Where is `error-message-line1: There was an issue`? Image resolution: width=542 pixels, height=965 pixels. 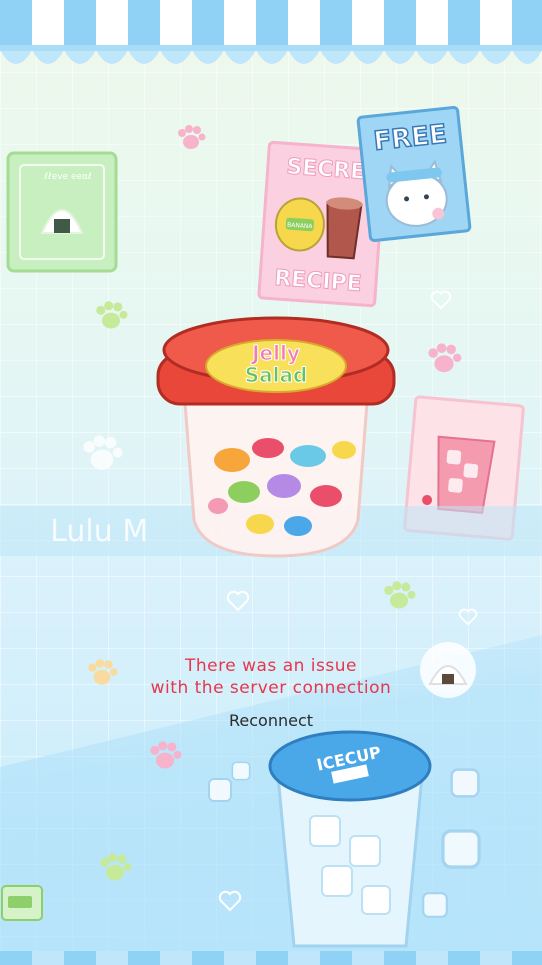 error-message-line1: There was an issue is located at coordinates (271, 666).